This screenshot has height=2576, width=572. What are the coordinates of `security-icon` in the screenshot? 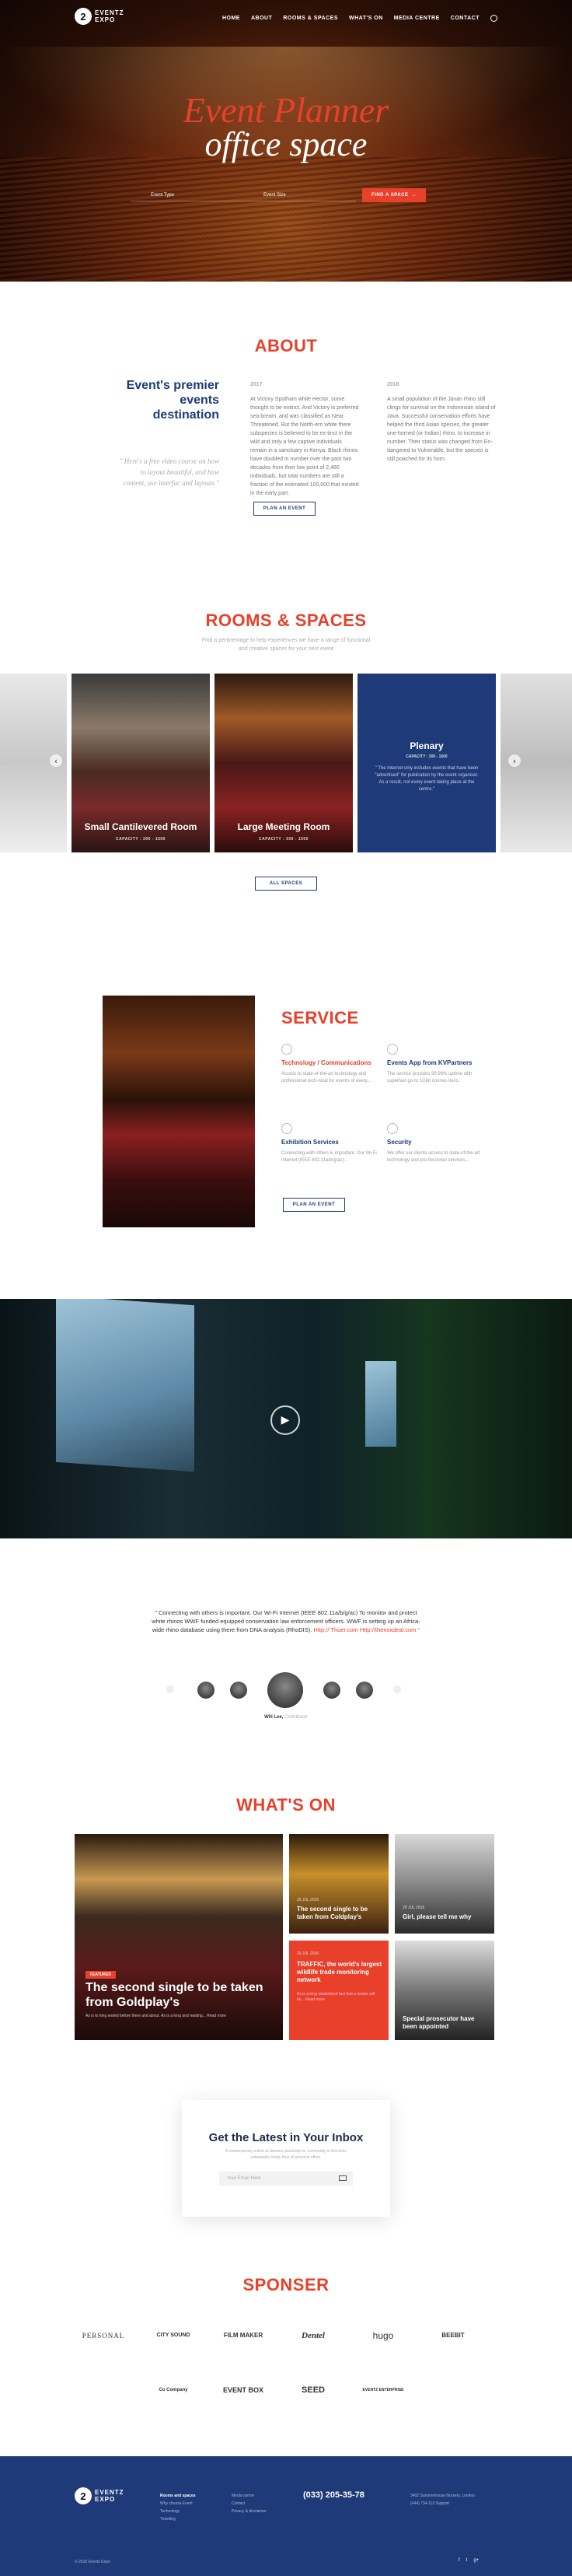 It's located at (392, 1129).